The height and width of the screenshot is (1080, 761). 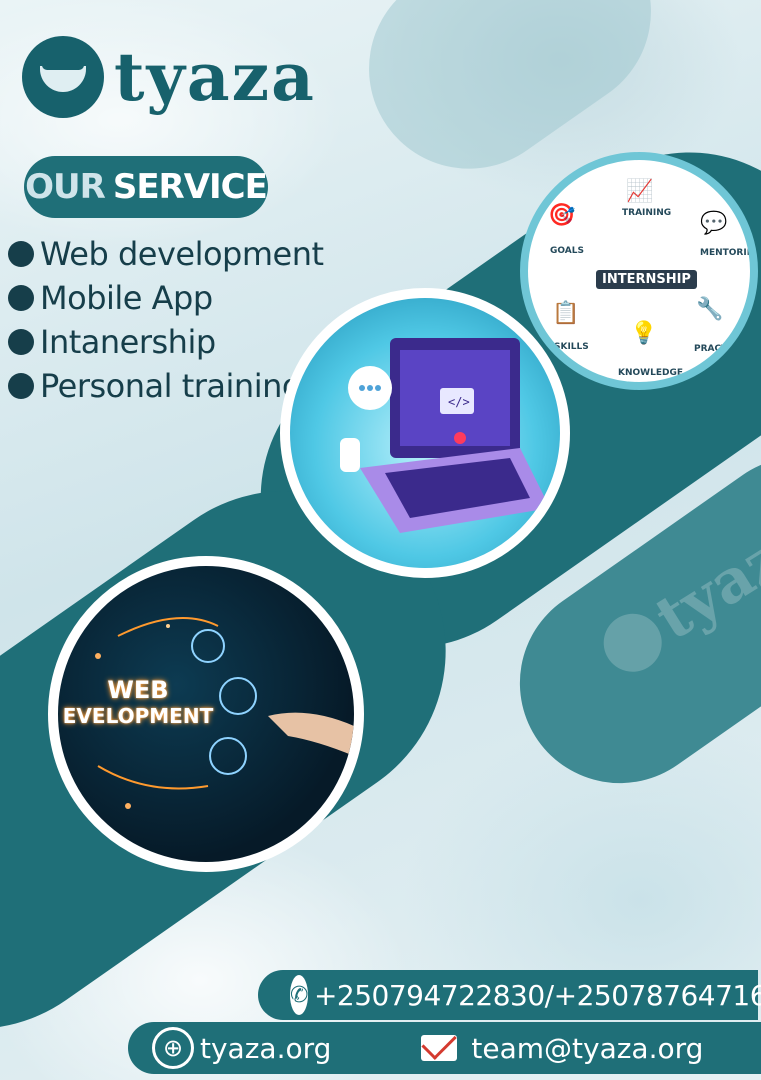 I want to click on globe-icon: ⊕, so click(x=173, y=1048).